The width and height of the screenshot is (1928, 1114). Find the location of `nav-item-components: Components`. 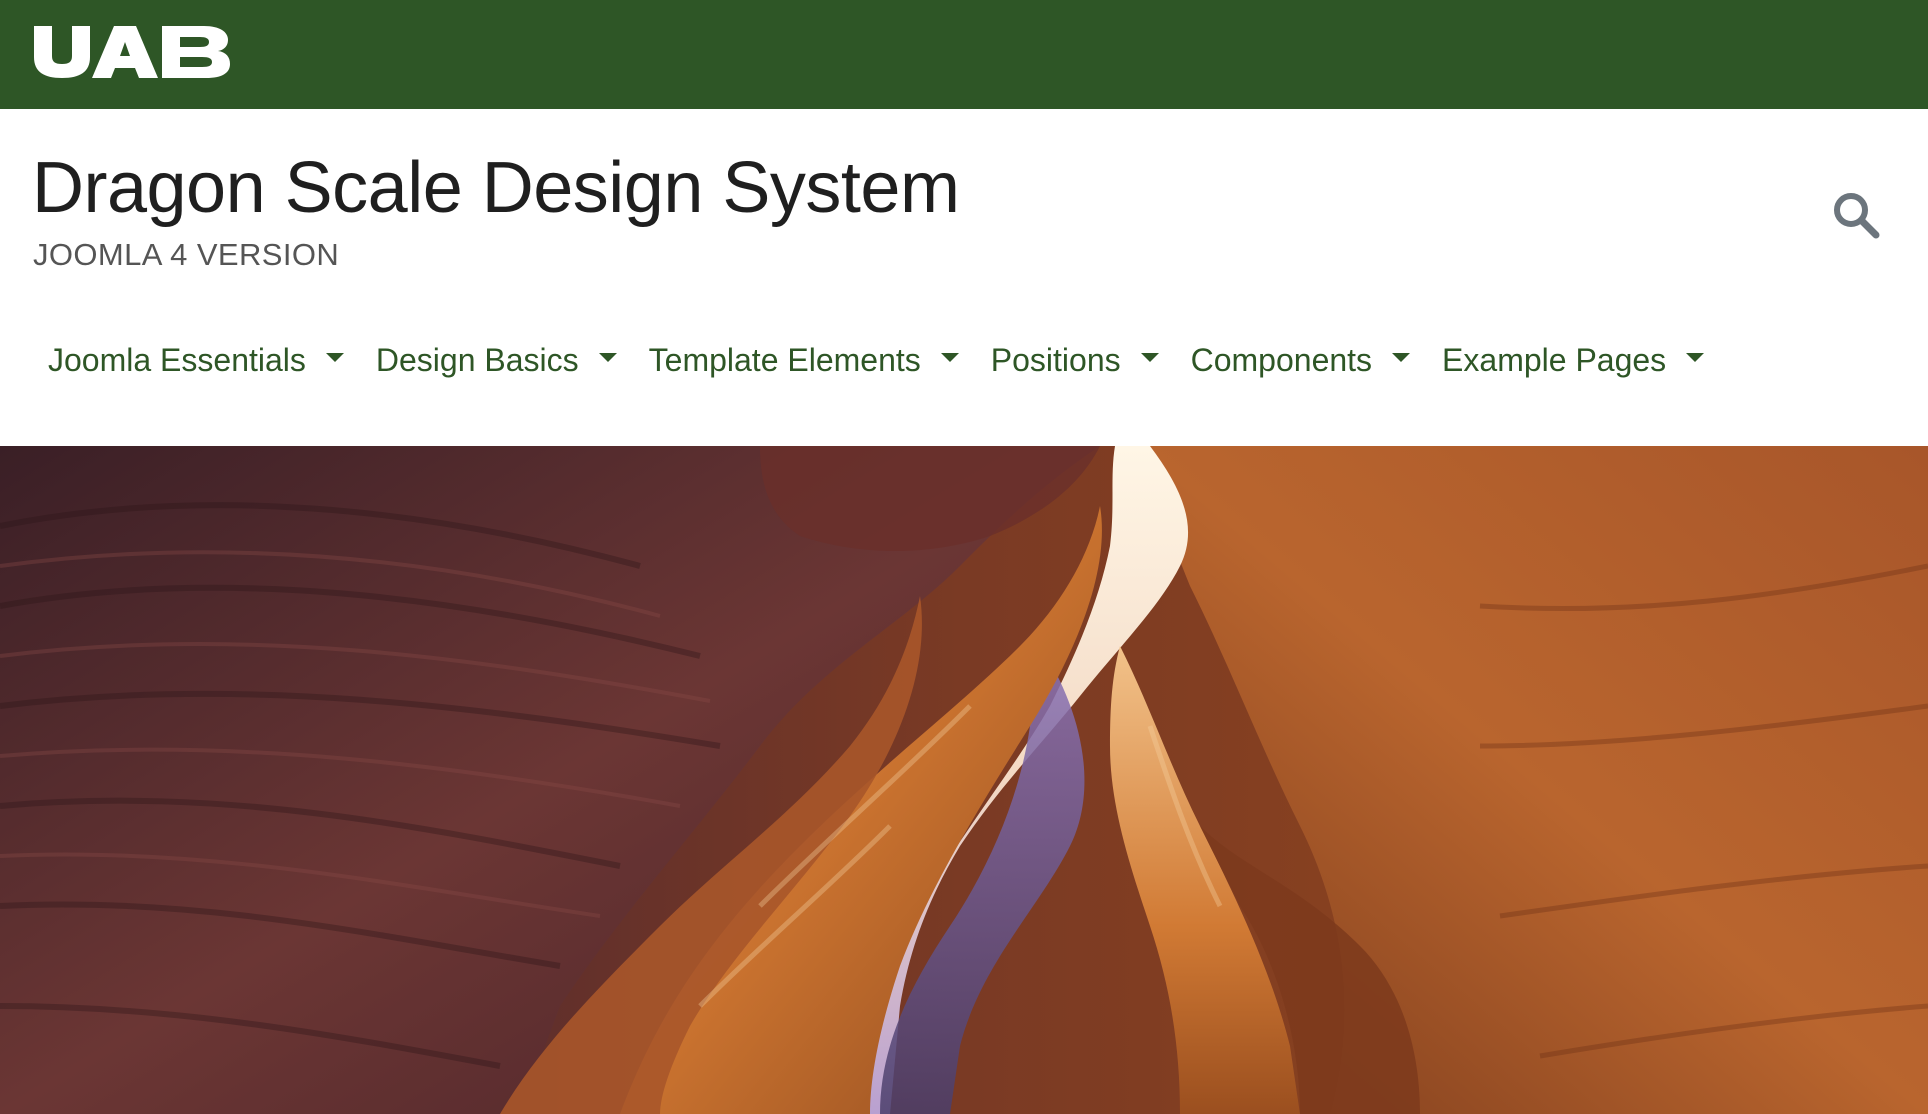

nav-item-components: Components is located at coordinates (1300, 360).